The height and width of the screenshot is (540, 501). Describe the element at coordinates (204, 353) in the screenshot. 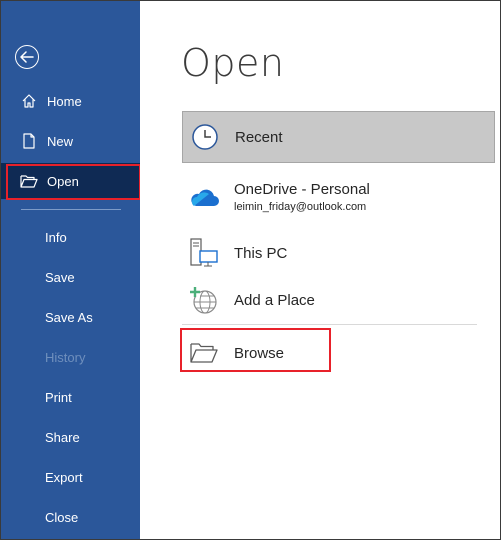

I see `folder-icon` at that location.